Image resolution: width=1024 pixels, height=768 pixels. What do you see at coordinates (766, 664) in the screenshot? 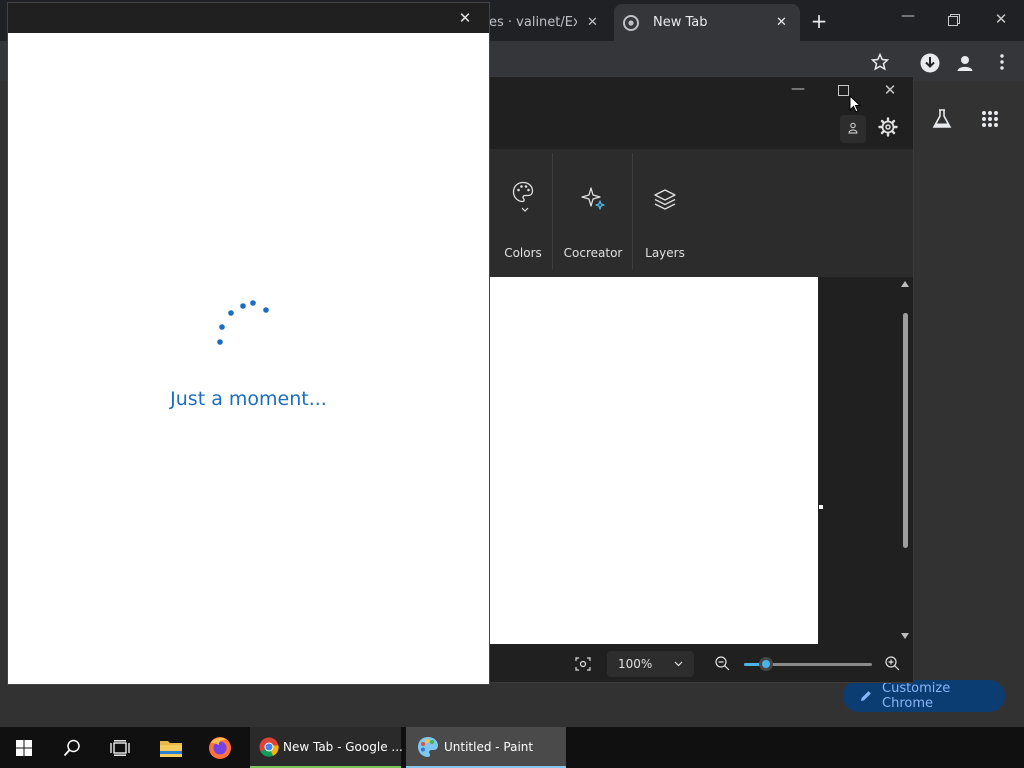
I see `zoom-slider-thumb` at bounding box center [766, 664].